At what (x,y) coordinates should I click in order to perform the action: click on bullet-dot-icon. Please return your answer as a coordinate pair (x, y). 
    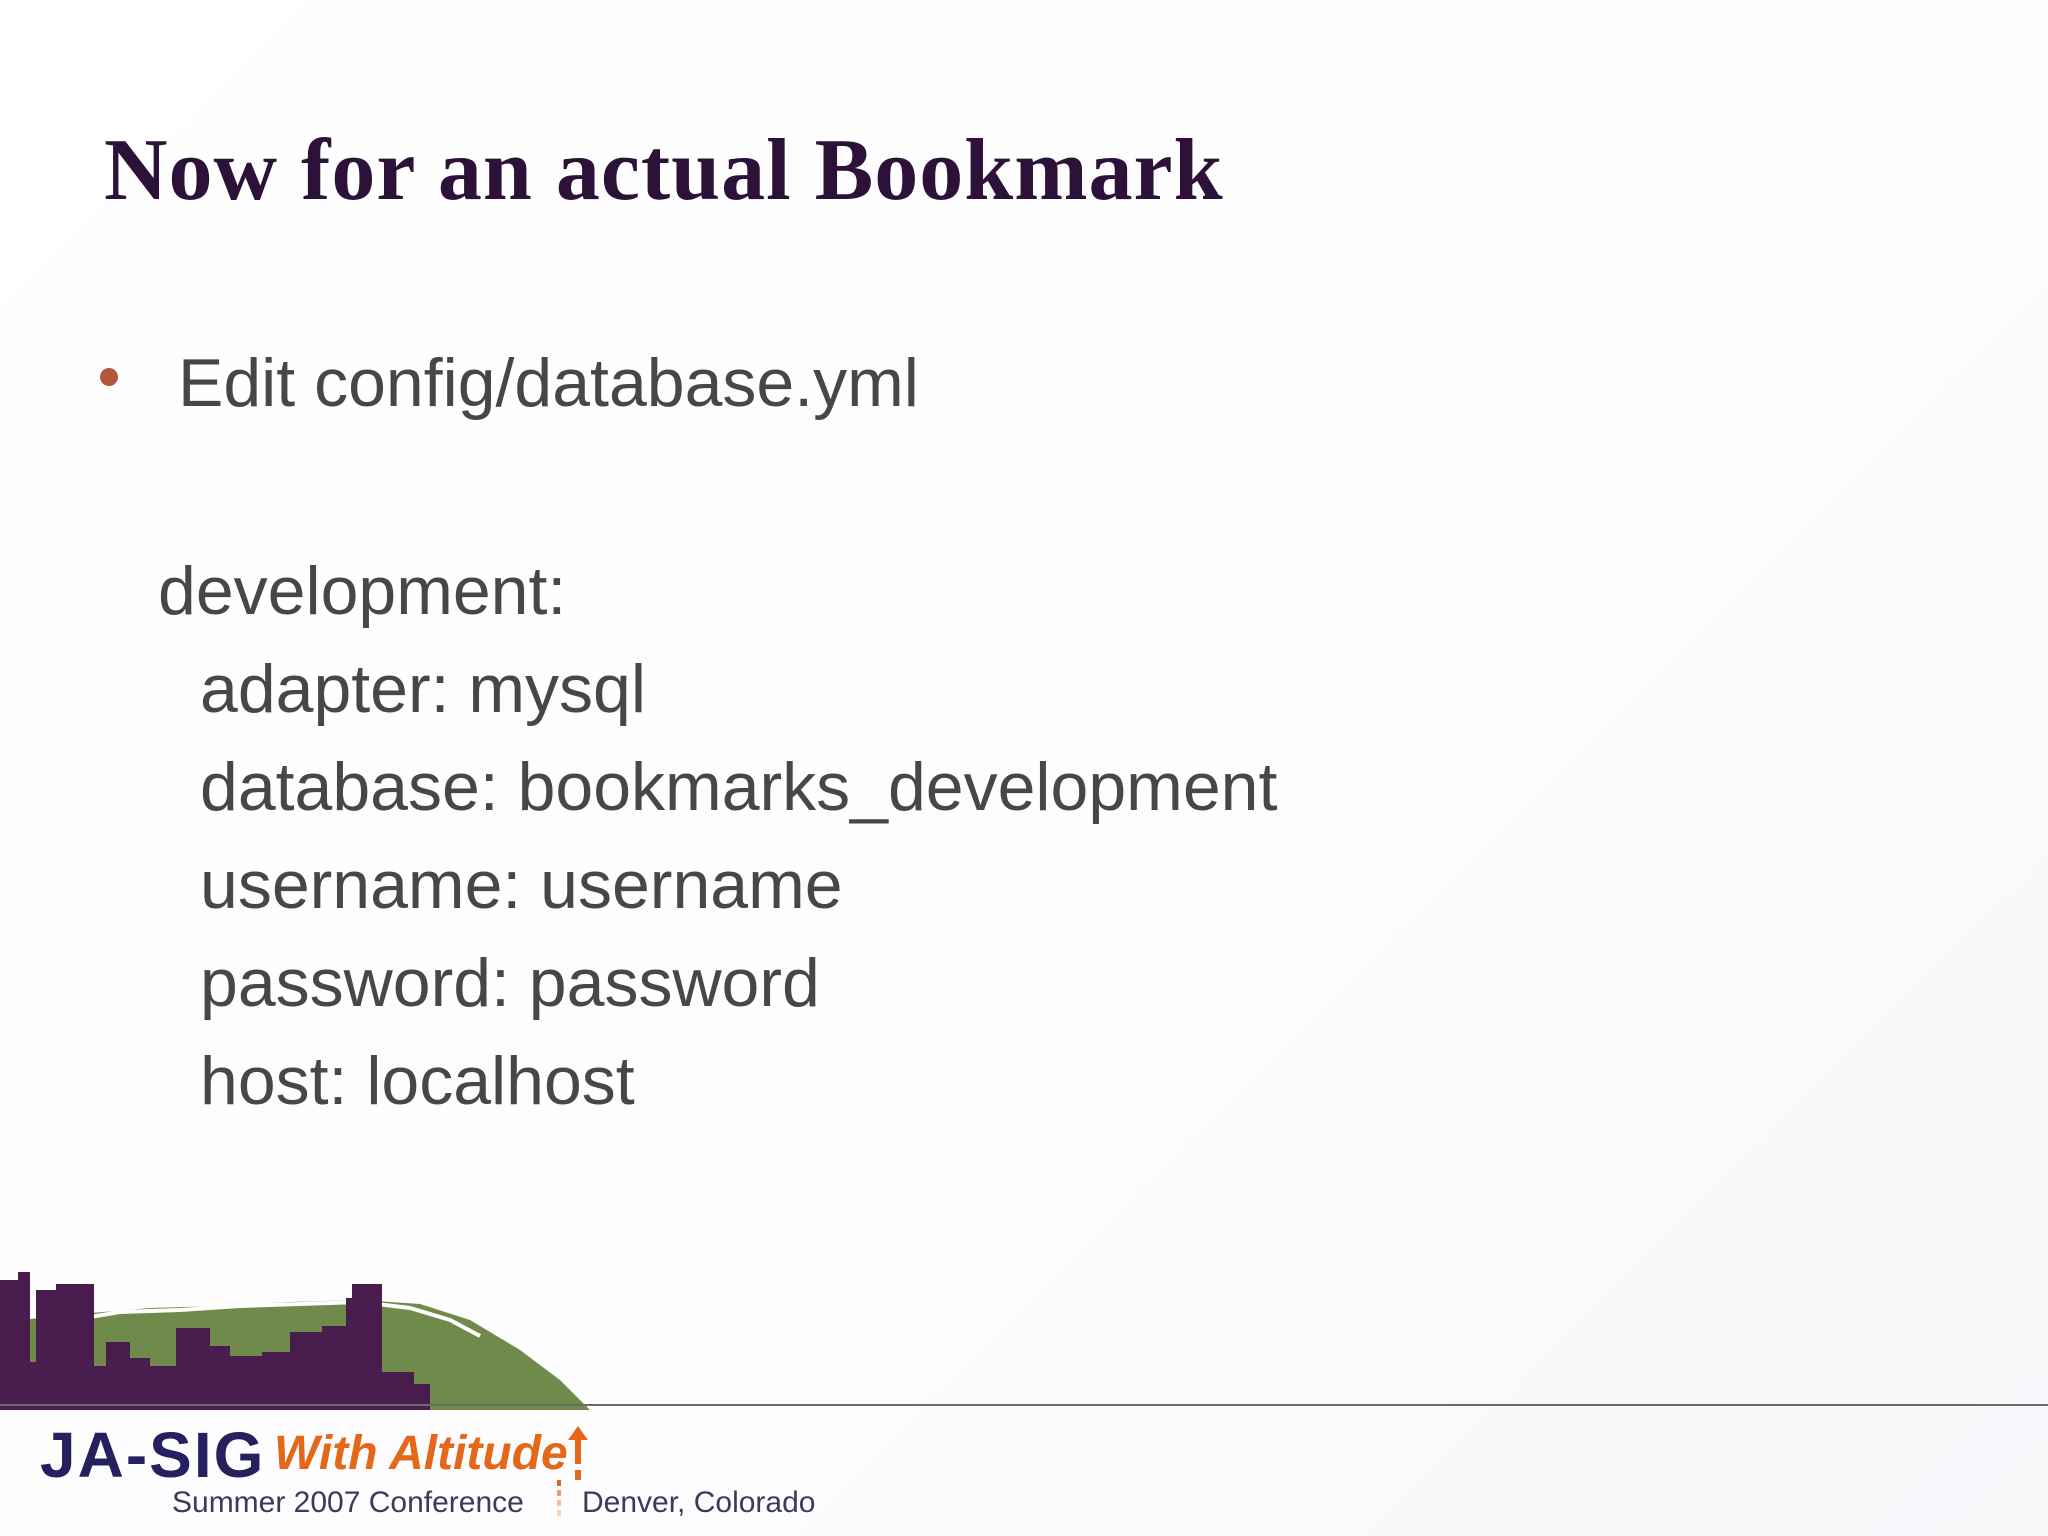
    Looking at the image, I should click on (109, 377).